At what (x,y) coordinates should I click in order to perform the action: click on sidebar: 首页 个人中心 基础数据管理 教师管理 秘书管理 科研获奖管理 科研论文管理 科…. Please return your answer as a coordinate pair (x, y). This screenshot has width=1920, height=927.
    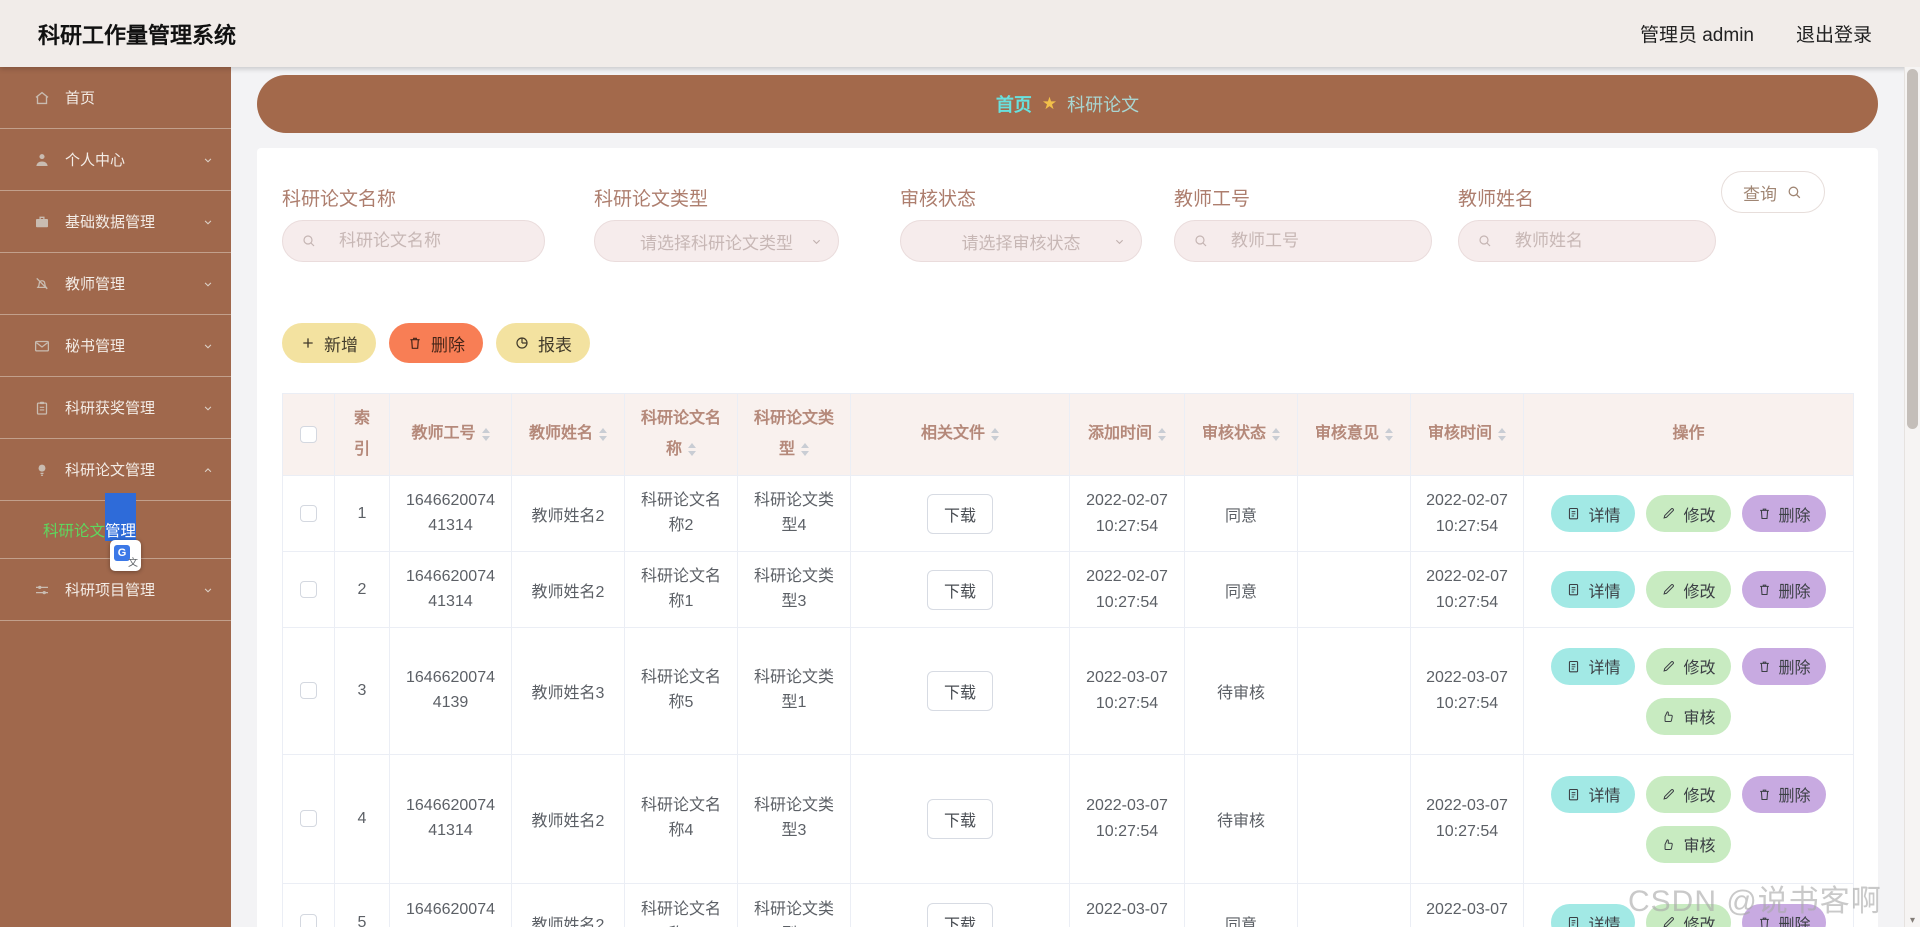
    Looking at the image, I should click on (115, 497).